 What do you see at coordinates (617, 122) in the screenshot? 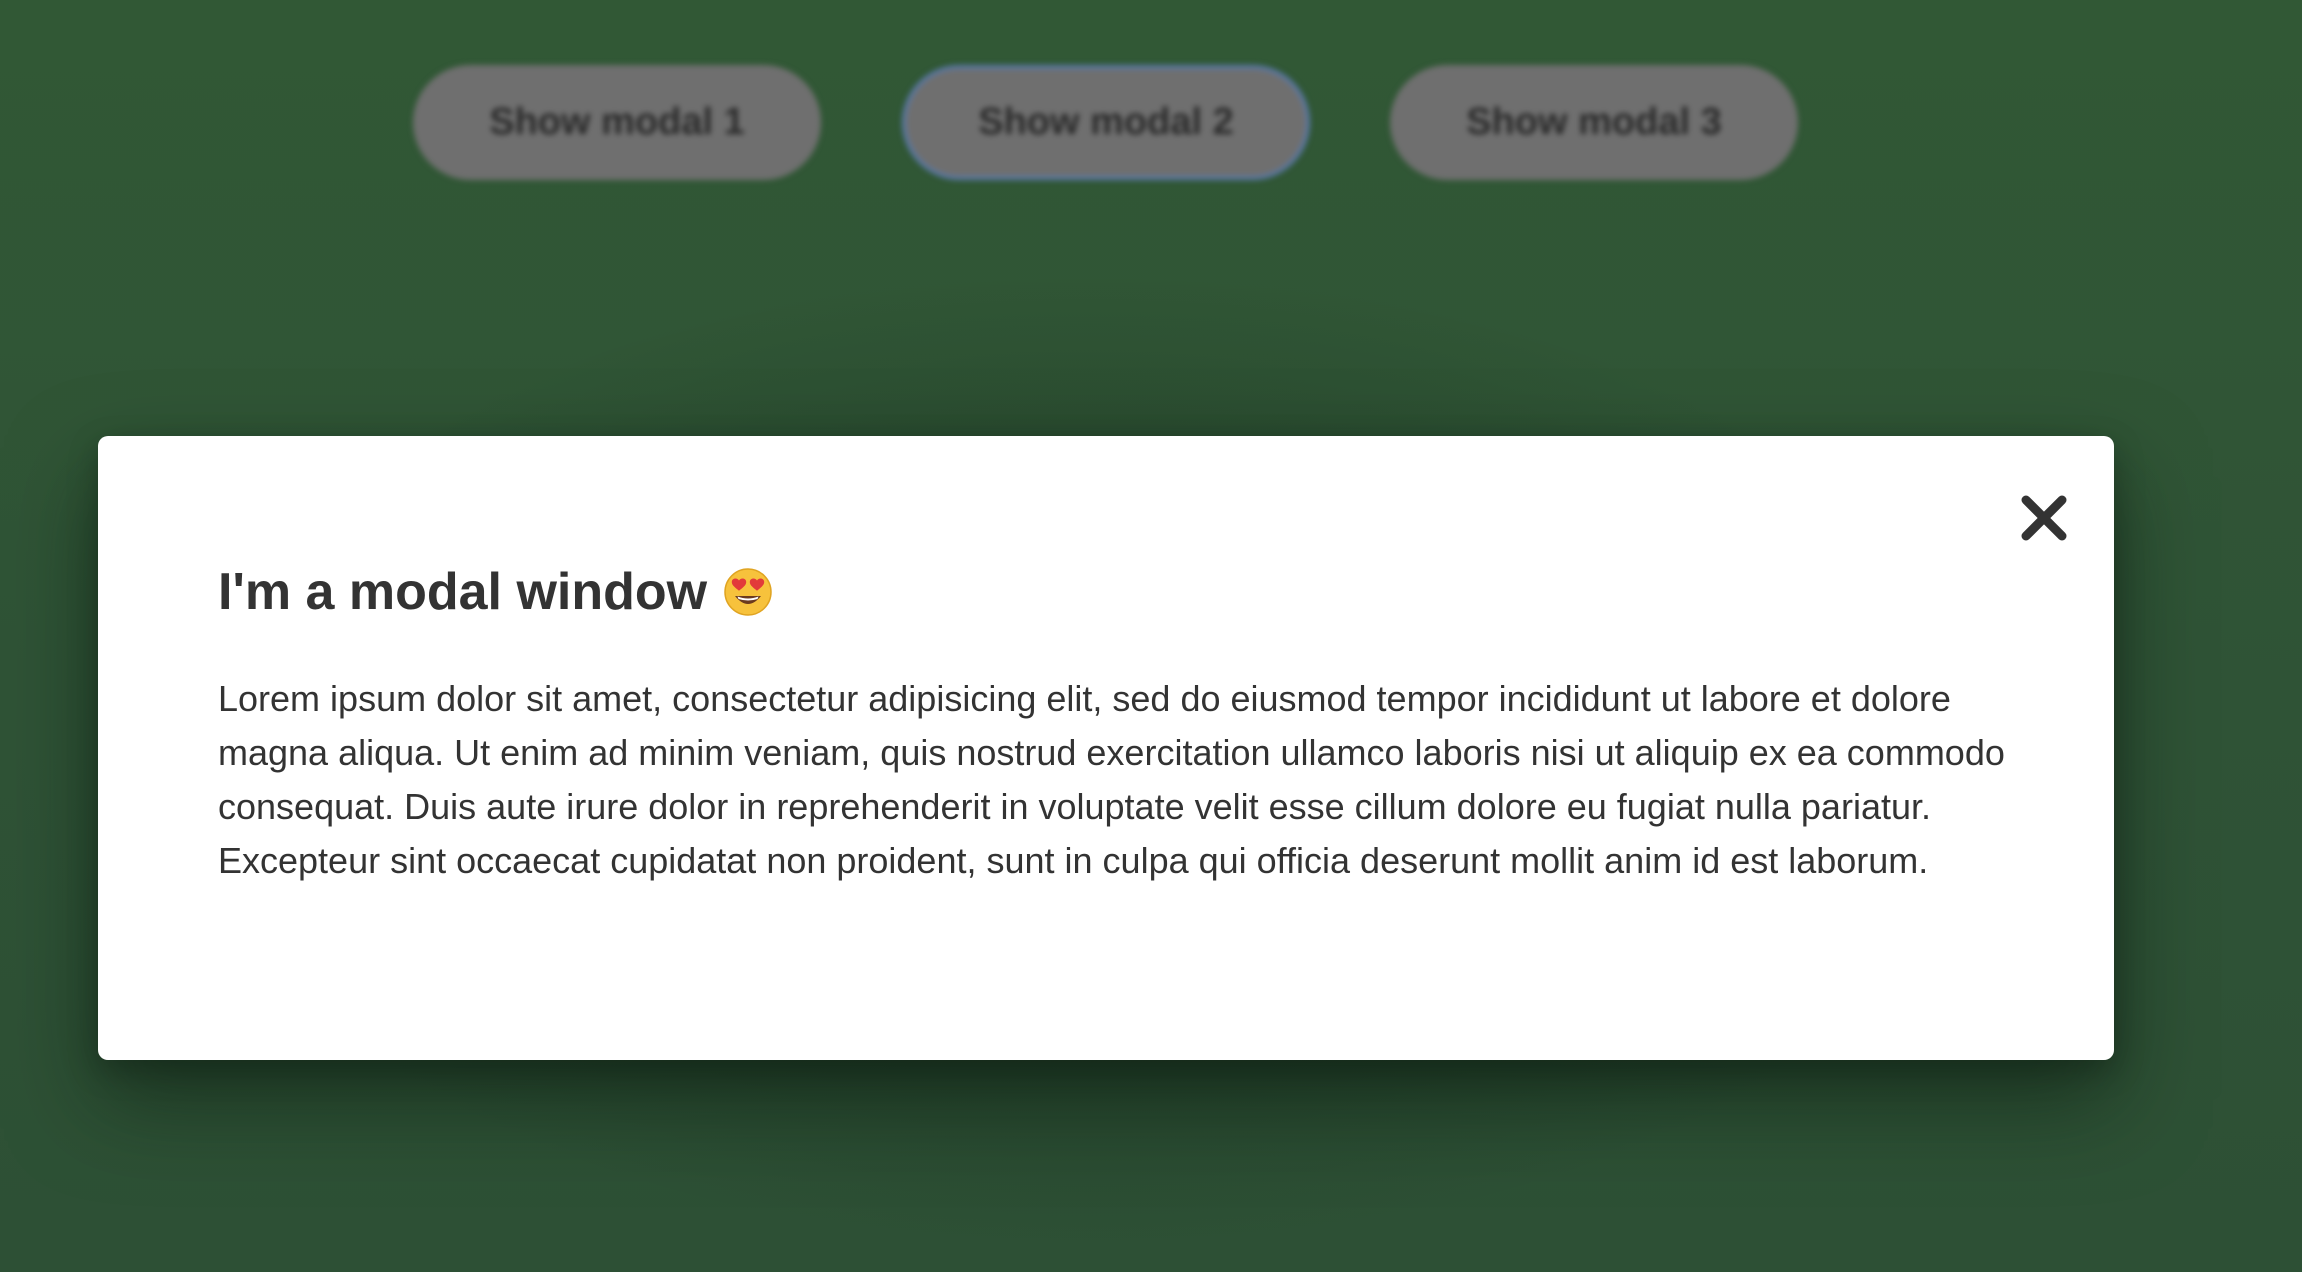
I see `show-modal-1-button: Show modal 1` at bounding box center [617, 122].